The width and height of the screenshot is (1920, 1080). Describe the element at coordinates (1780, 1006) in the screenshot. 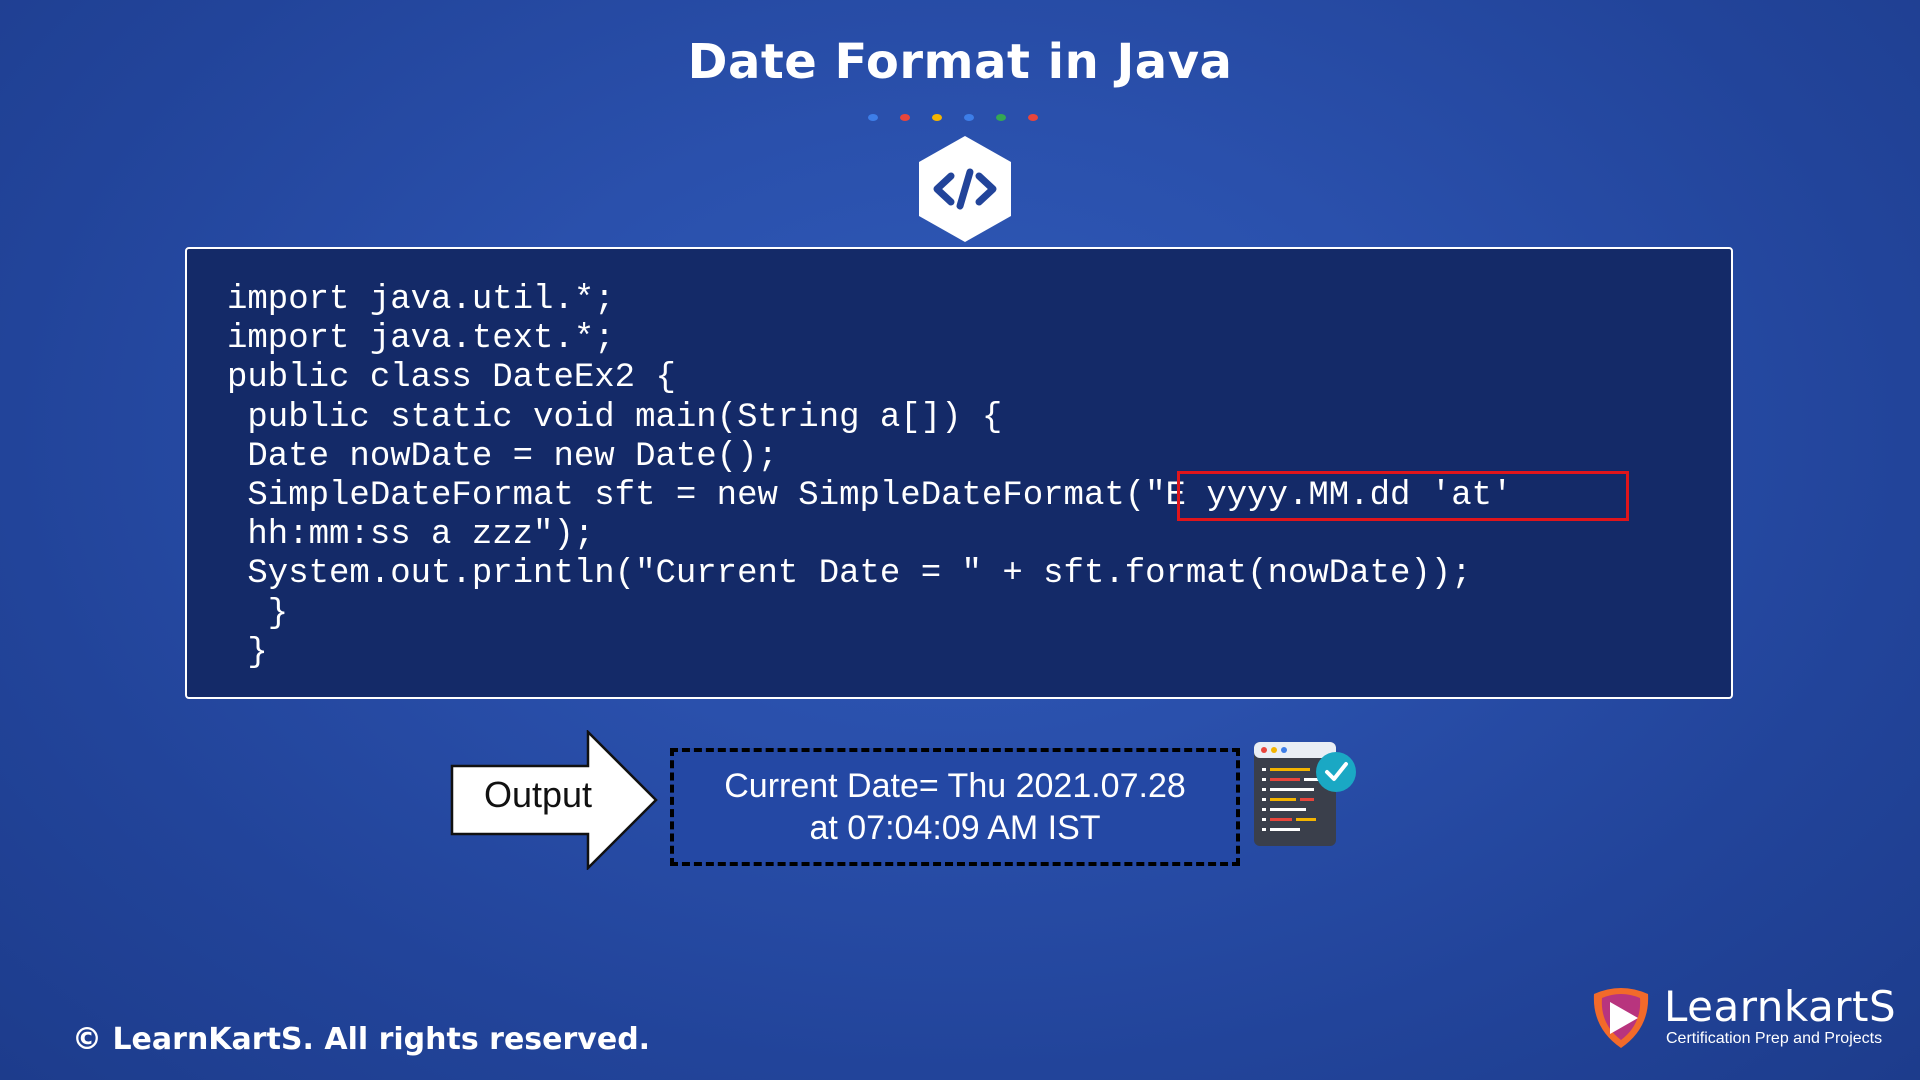

I see `logo-name: LearnkartS` at that location.